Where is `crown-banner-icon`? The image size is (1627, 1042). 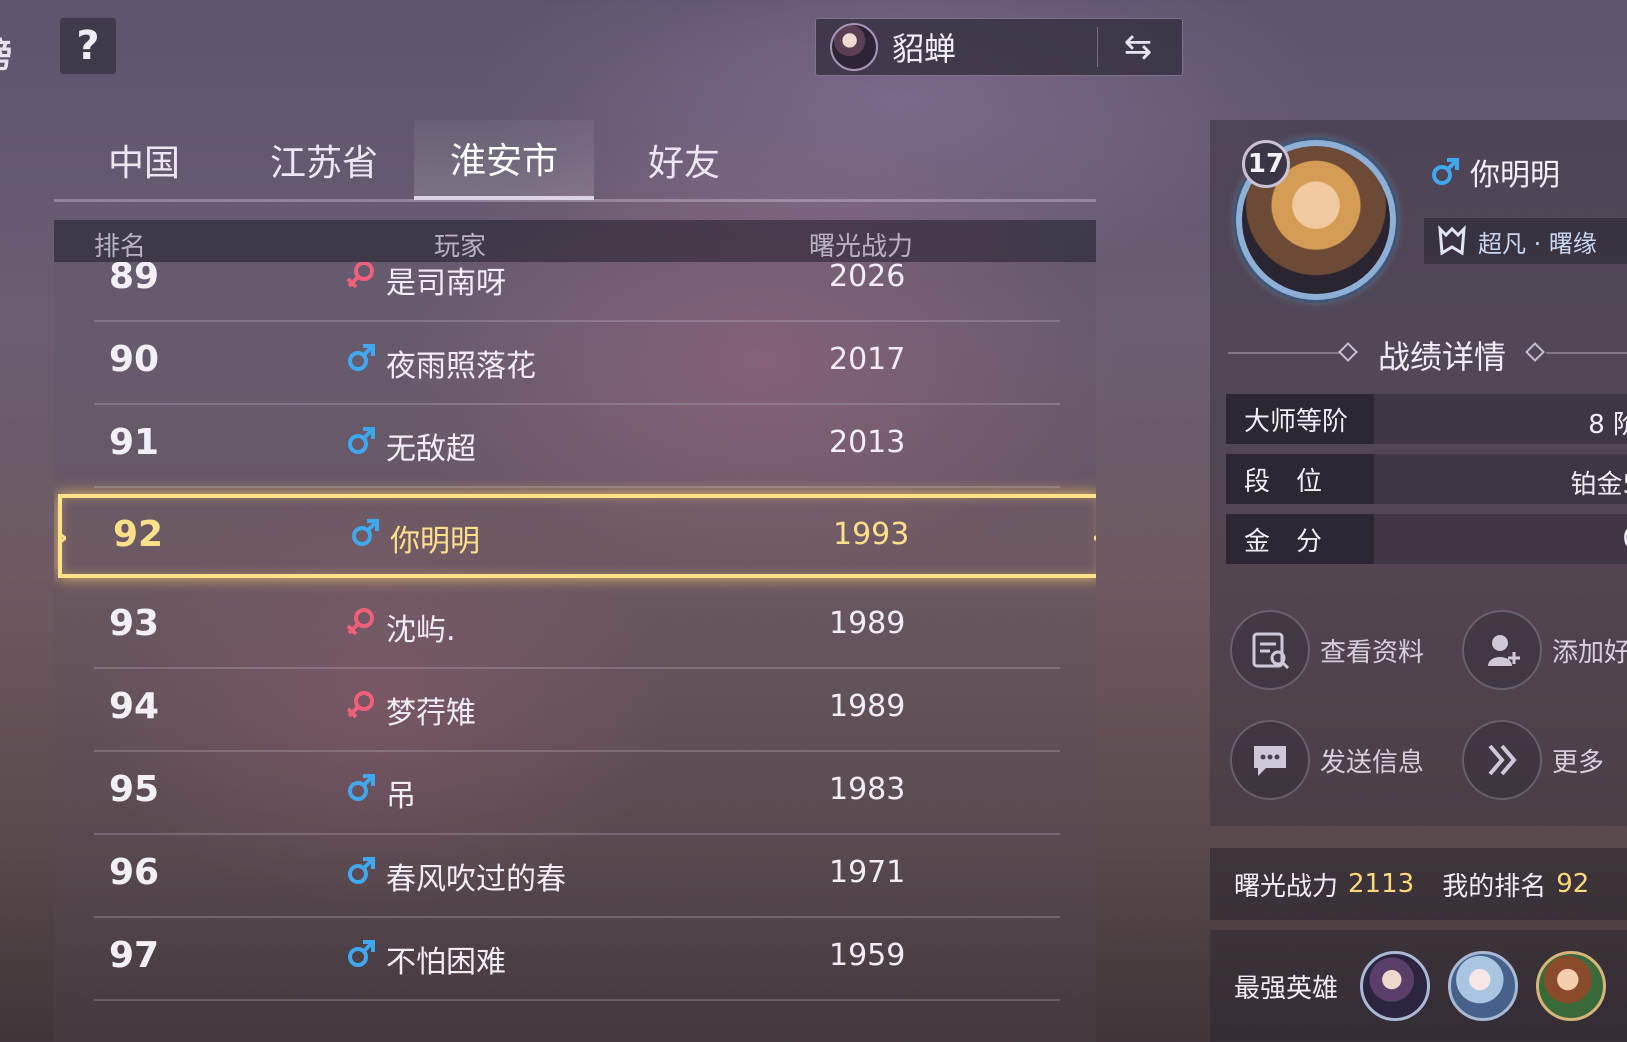
crown-banner-icon is located at coordinates (1452, 240).